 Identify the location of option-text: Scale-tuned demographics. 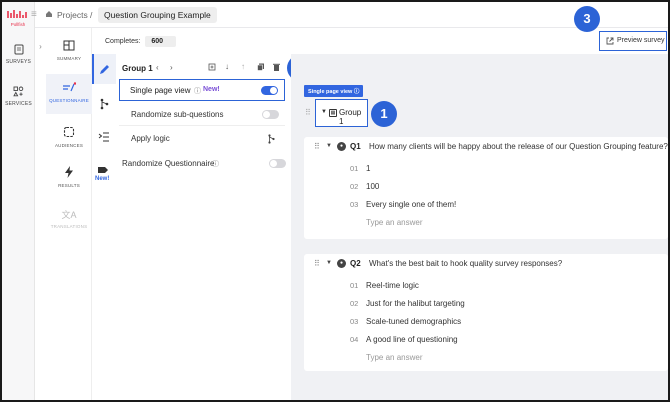
(414, 321).